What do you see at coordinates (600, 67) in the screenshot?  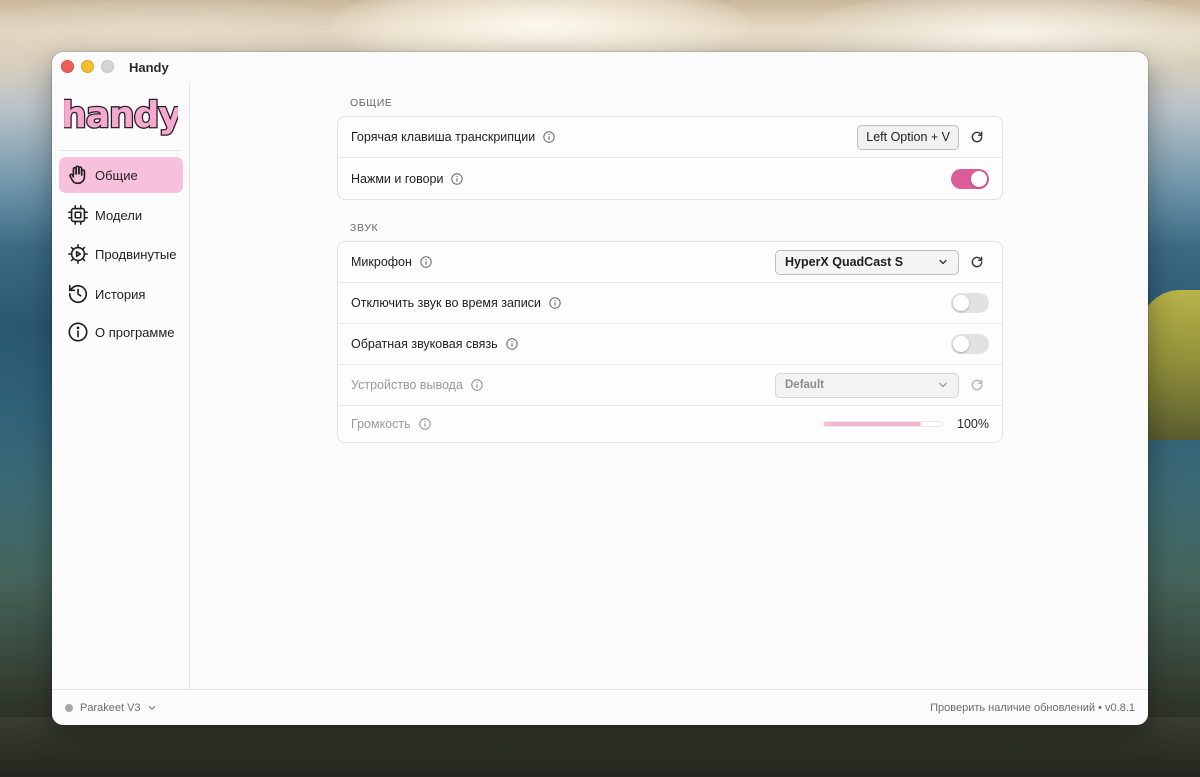 I see `title-bar: Handy` at bounding box center [600, 67].